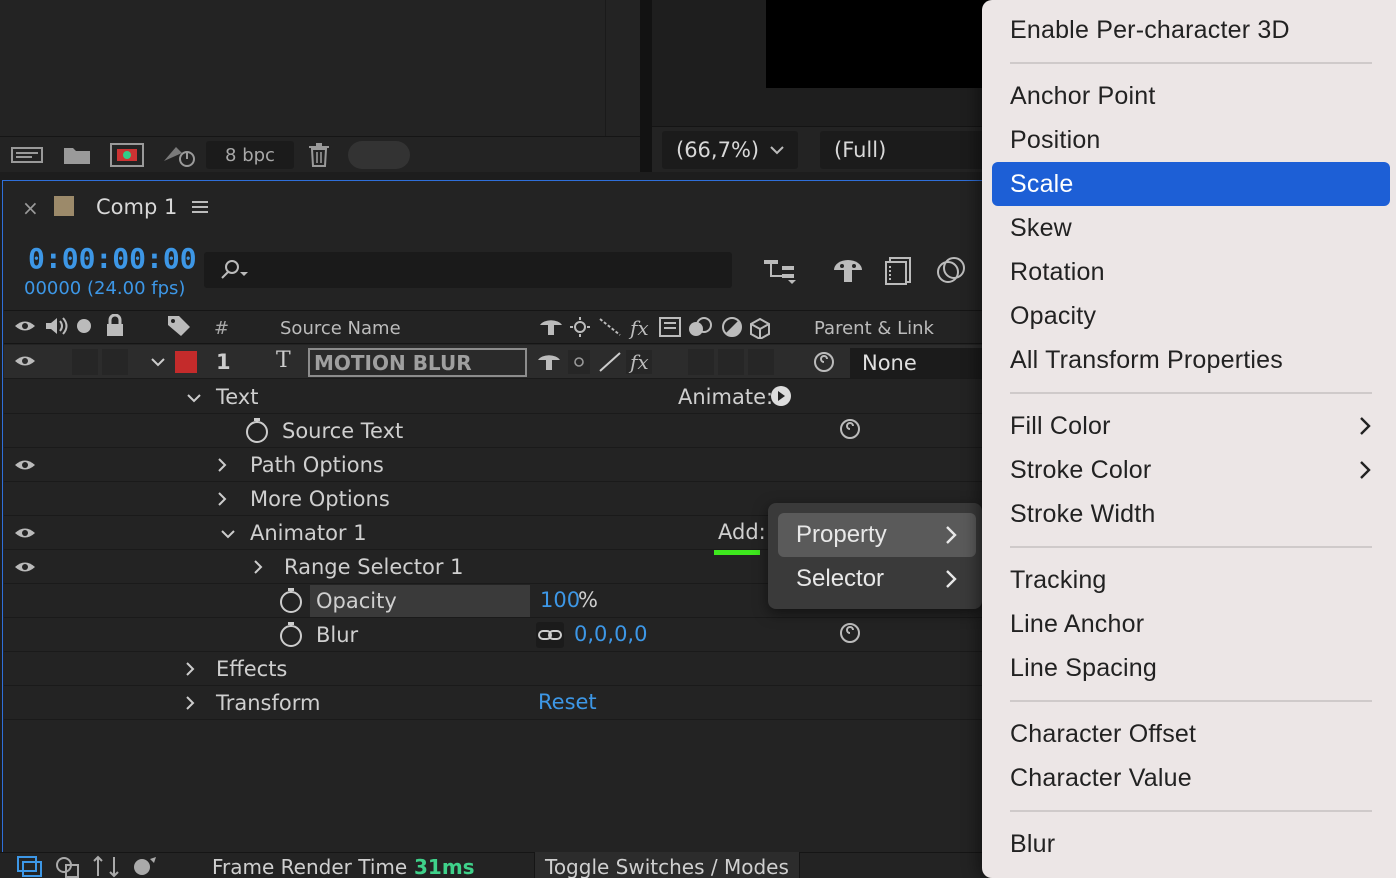 The image size is (1396, 878). Describe the element at coordinates (337, 635) in the screenshot. I see `blur-label: Blur` at that location.